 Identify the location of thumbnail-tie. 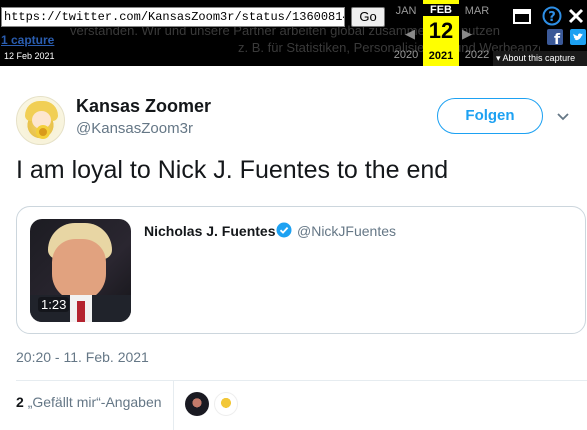
(81, 311).